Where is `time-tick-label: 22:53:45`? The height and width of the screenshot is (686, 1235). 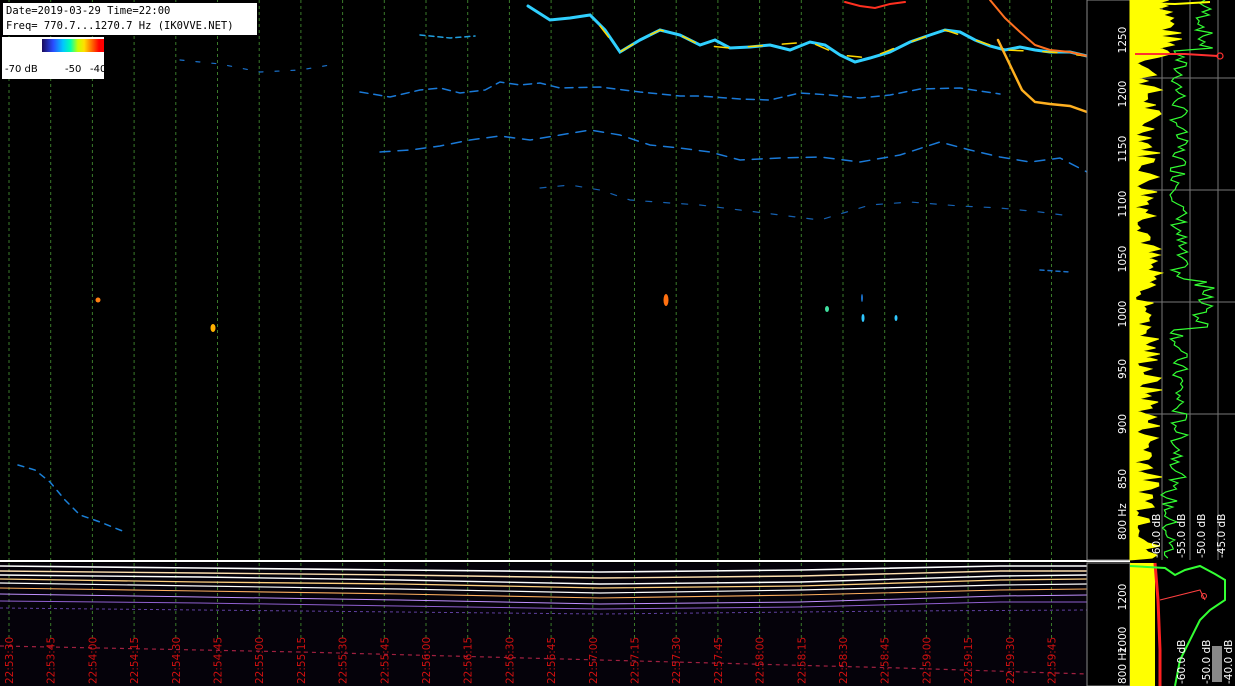 time-tick-label: 22:53:45 is located at coordinates (52, 660).